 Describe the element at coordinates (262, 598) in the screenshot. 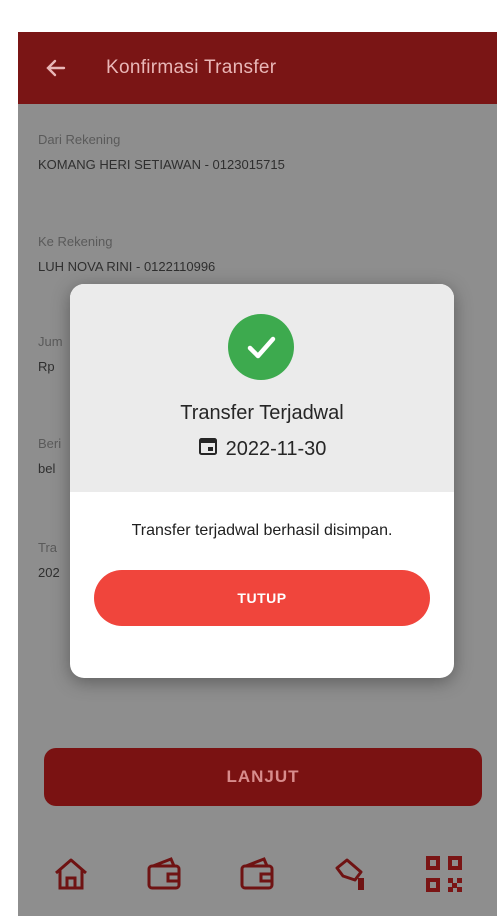

I see `close-button: TUTUP` at that location.